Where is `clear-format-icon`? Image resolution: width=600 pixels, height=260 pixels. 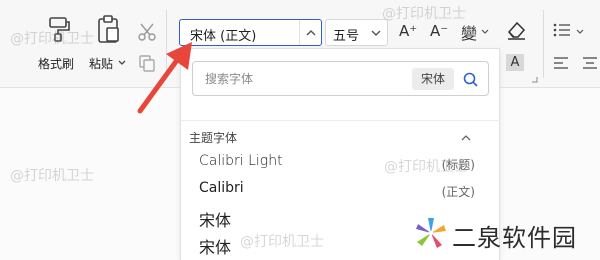
clear-format-icon is located at coordinates (516, 30).